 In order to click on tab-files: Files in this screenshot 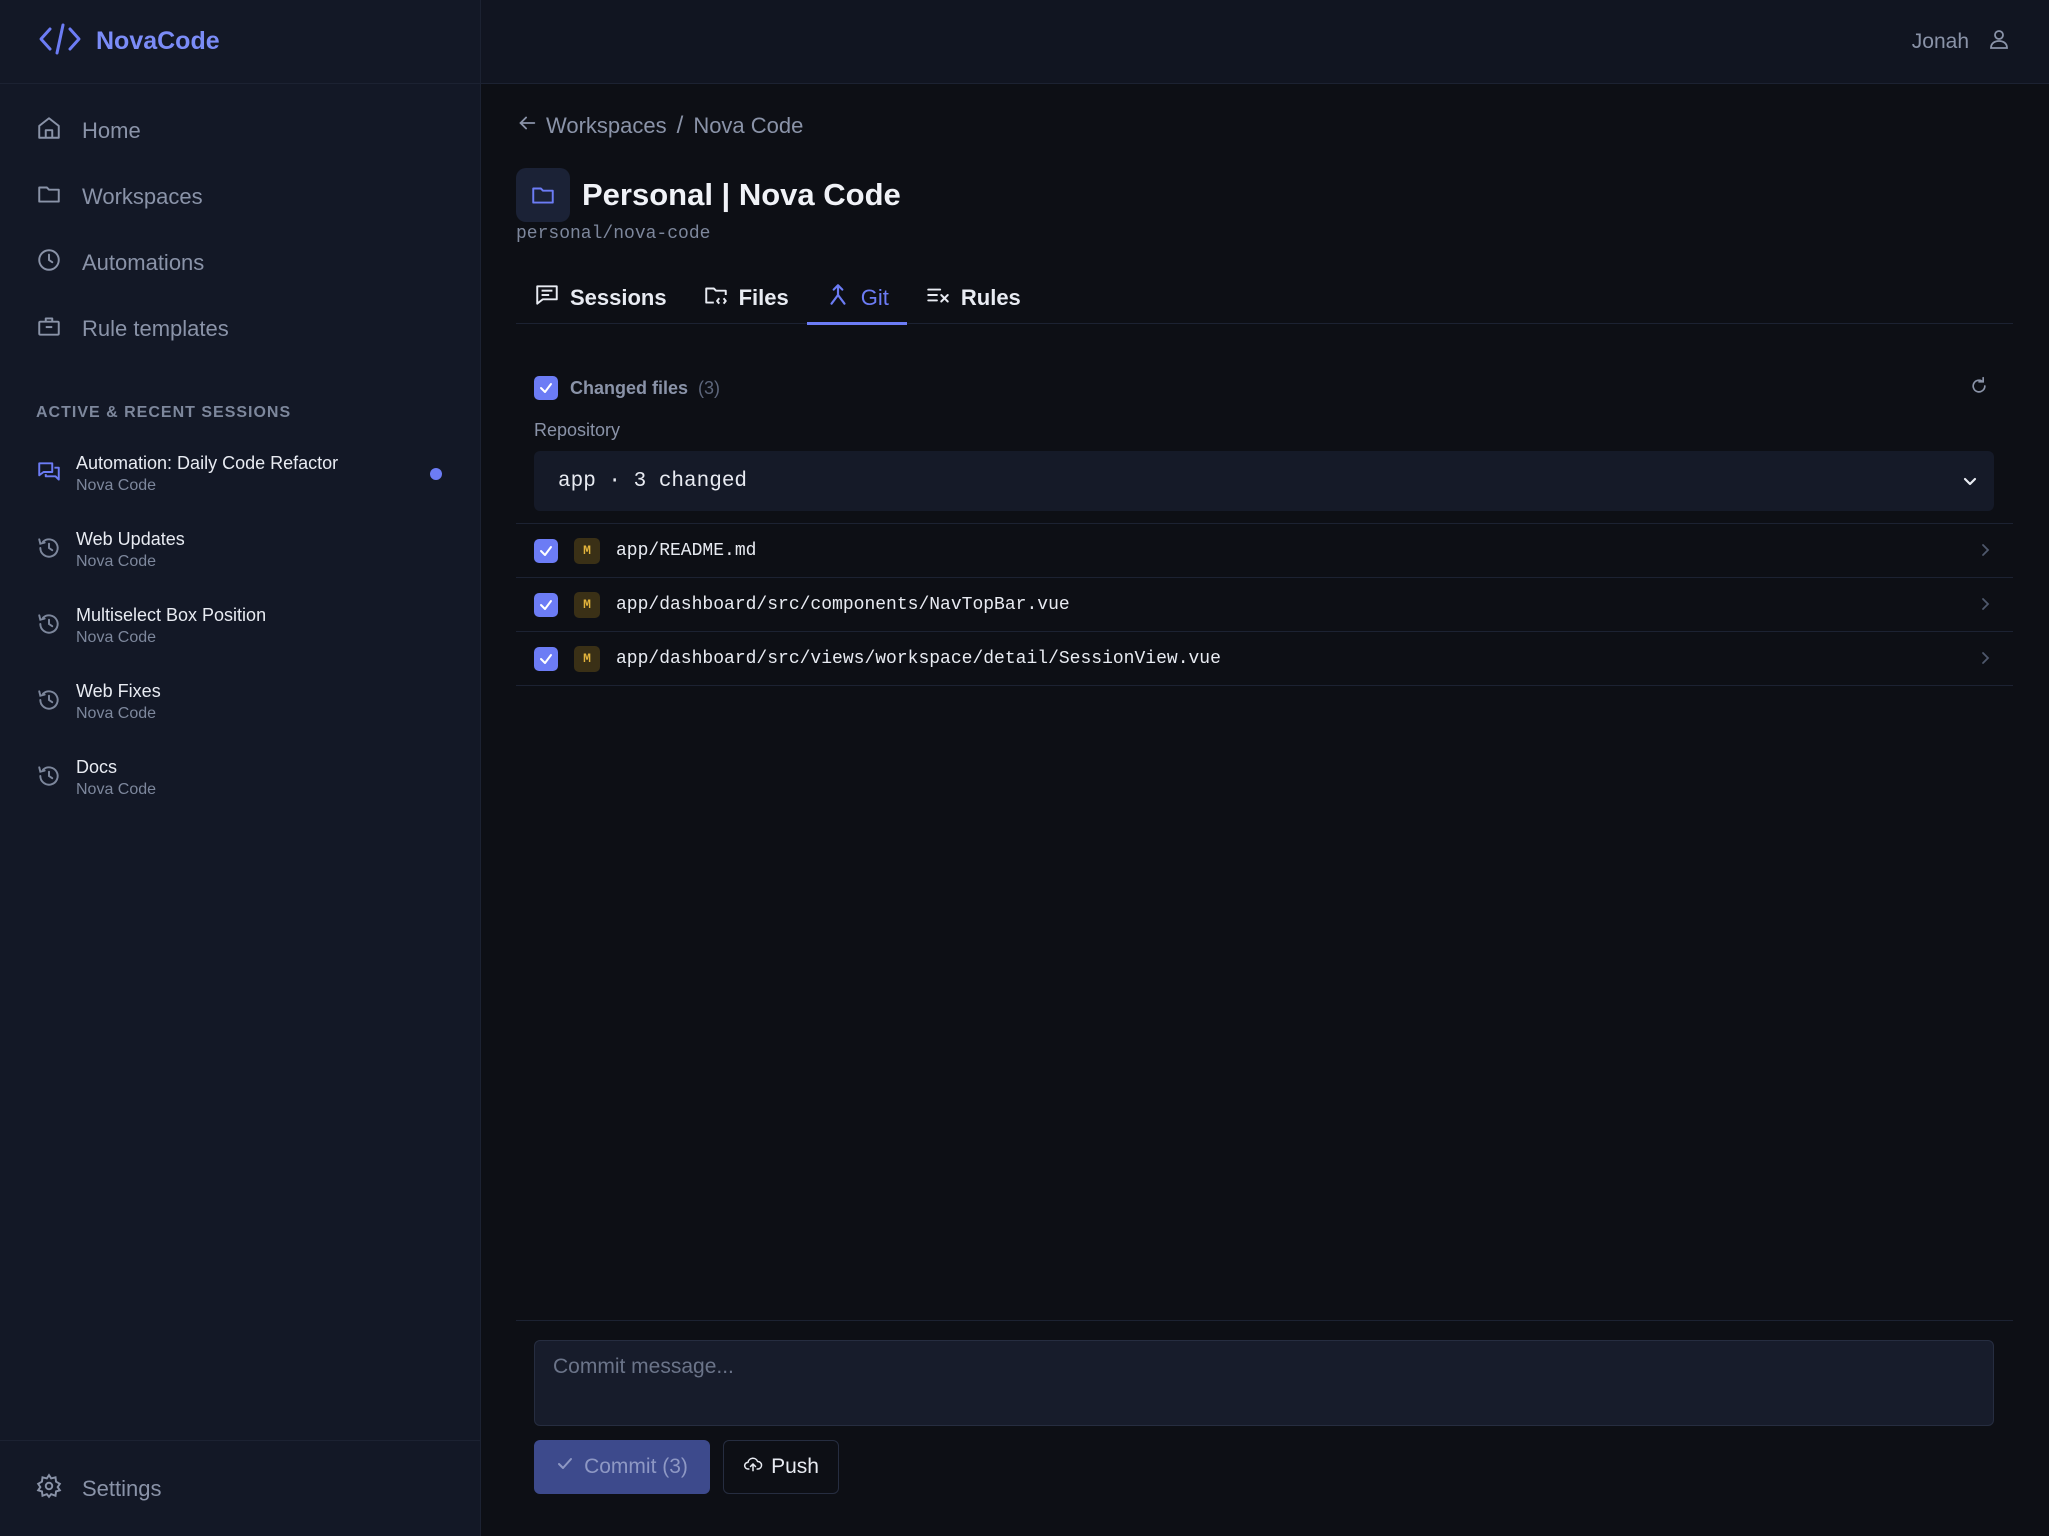, I will do `click(746, 298)`.